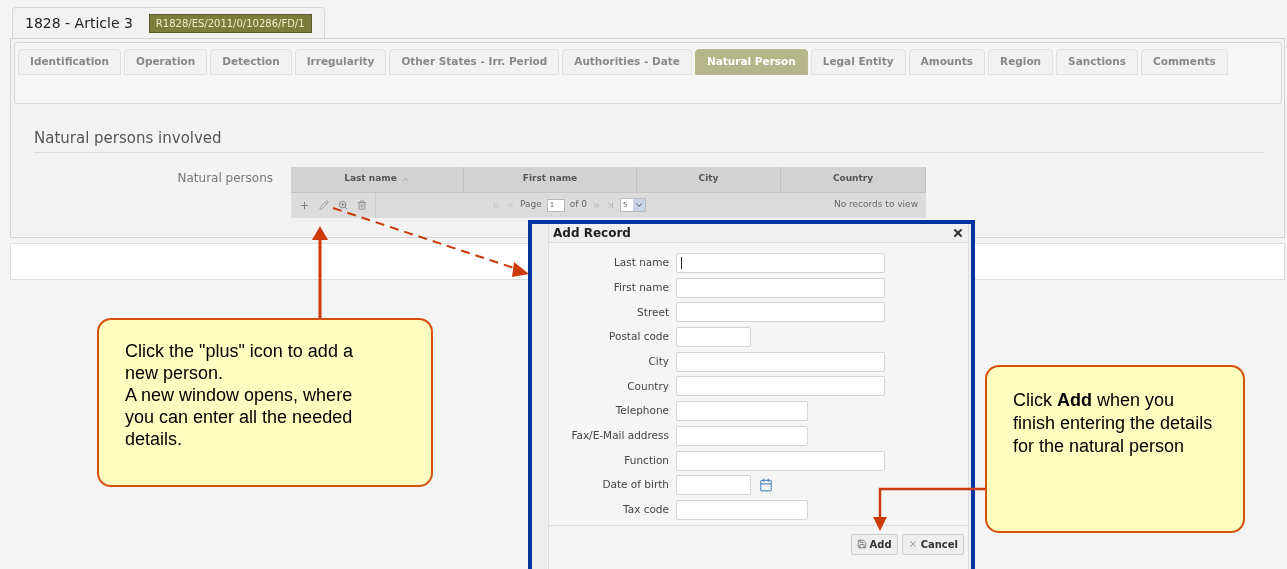 The width and height of the screenshot is (1287, 569). Describe the element at coordinates (474, 62) in the screenshot. I see `tab: Other States - Irr. Period` at that location.